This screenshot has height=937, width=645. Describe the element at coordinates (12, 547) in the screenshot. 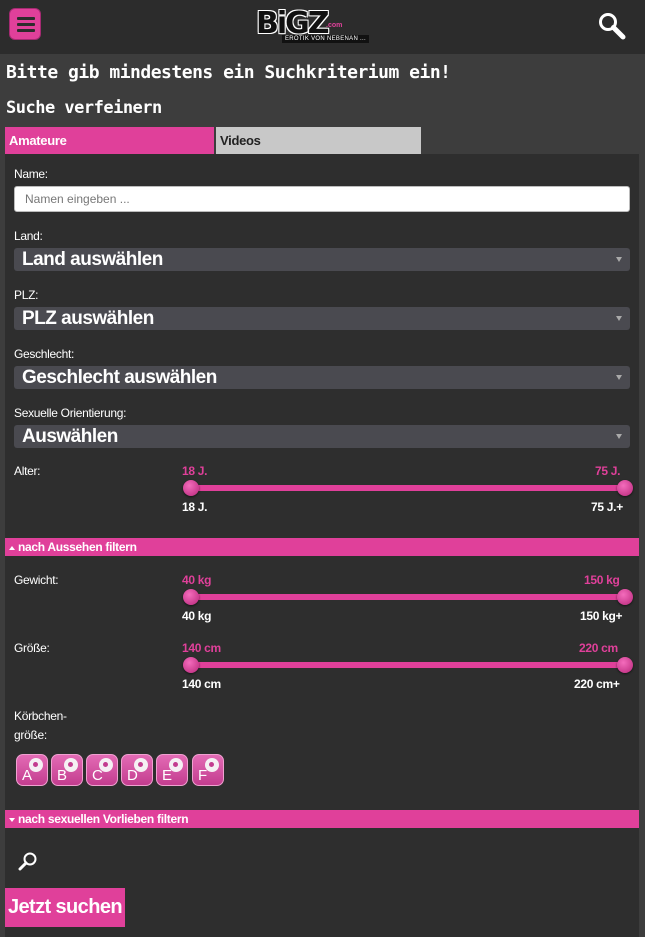

I see `chevron-up-icon` at that location.